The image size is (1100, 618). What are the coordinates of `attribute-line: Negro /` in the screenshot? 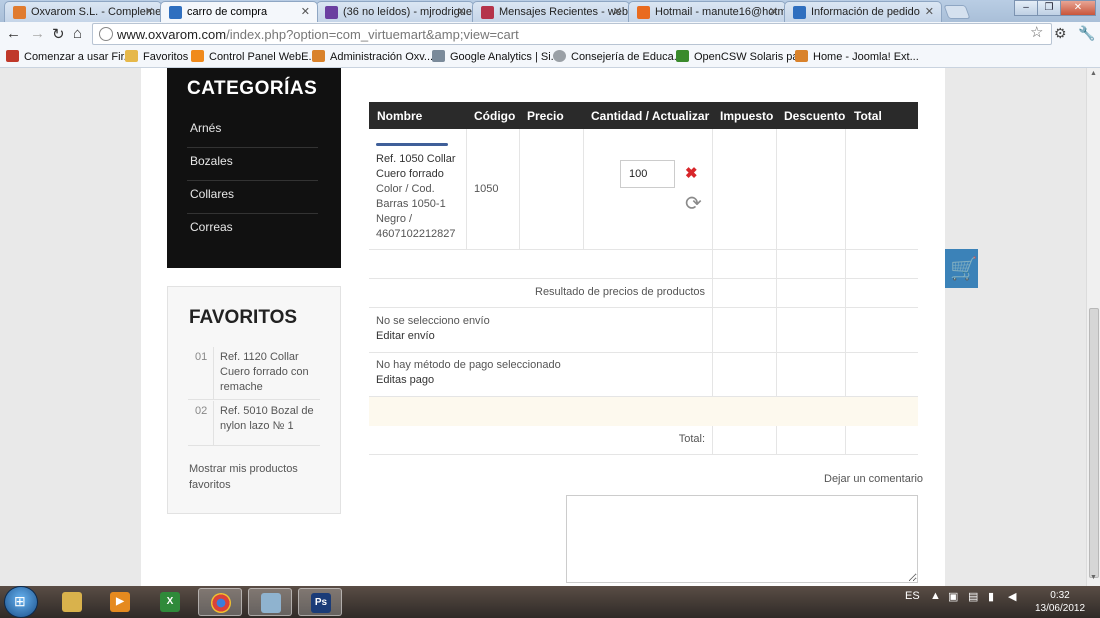 It's located at (394, 219).